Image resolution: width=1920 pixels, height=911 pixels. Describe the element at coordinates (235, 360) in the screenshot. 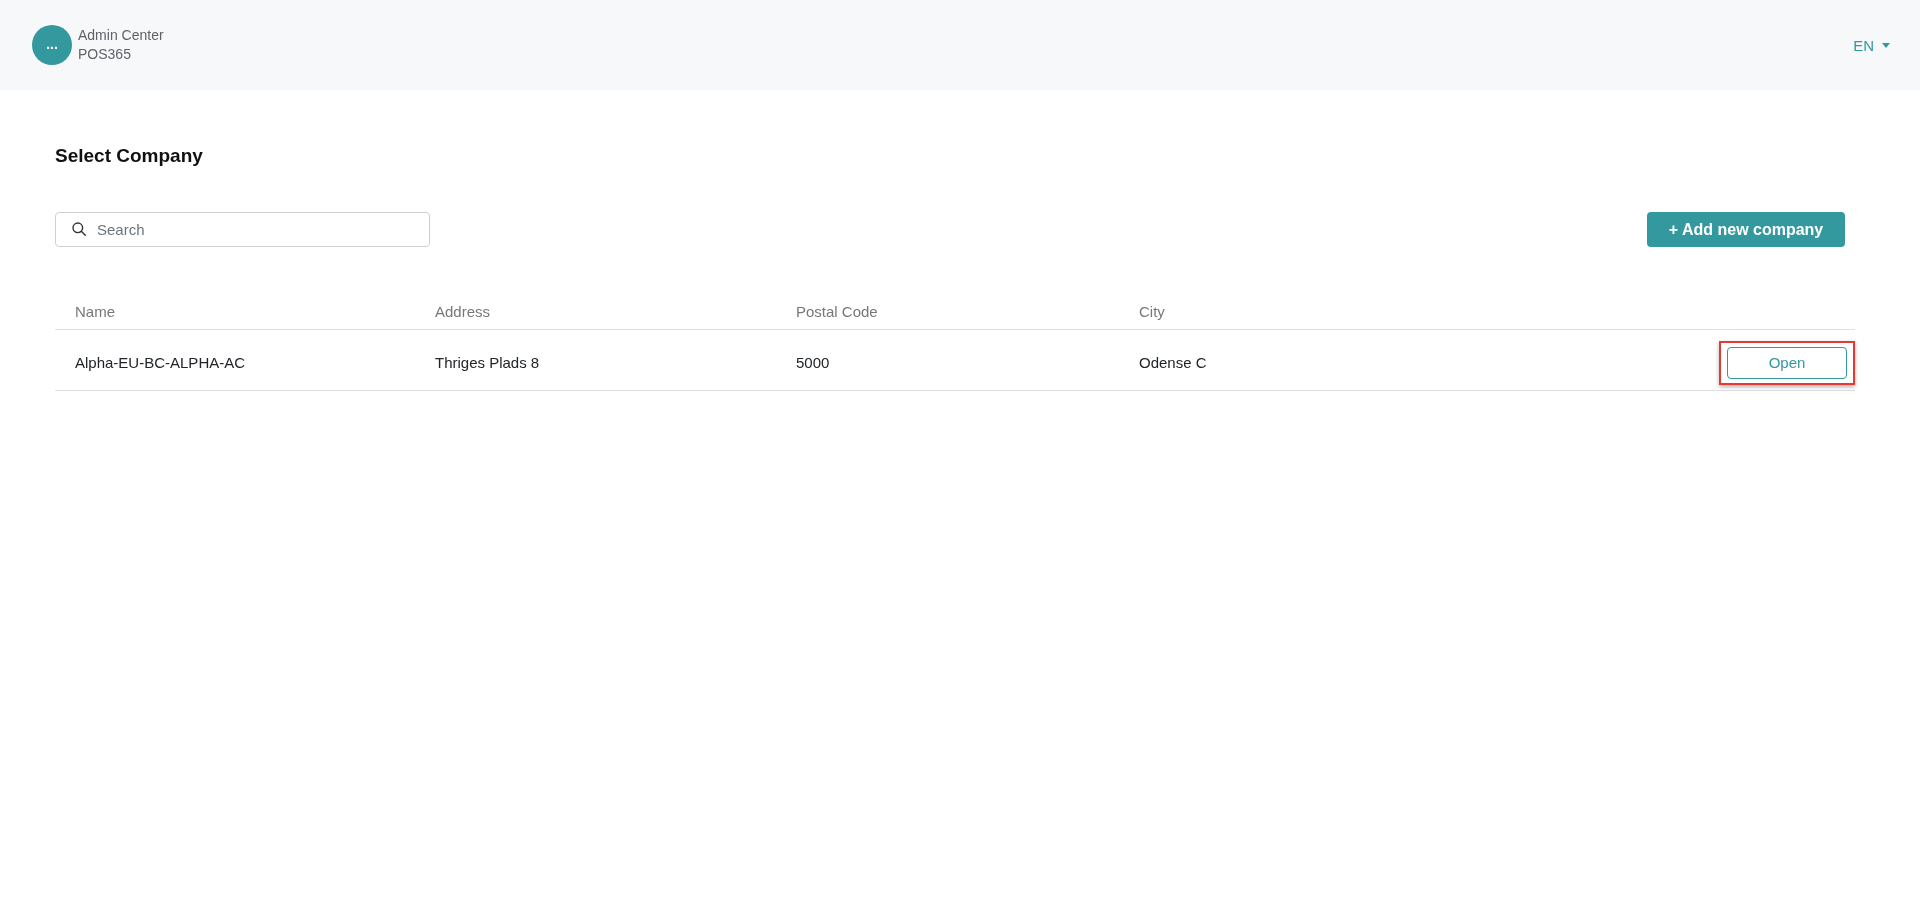

I see `table-cell: Alpha-EU-BC-ALPHA-AC` at that location.